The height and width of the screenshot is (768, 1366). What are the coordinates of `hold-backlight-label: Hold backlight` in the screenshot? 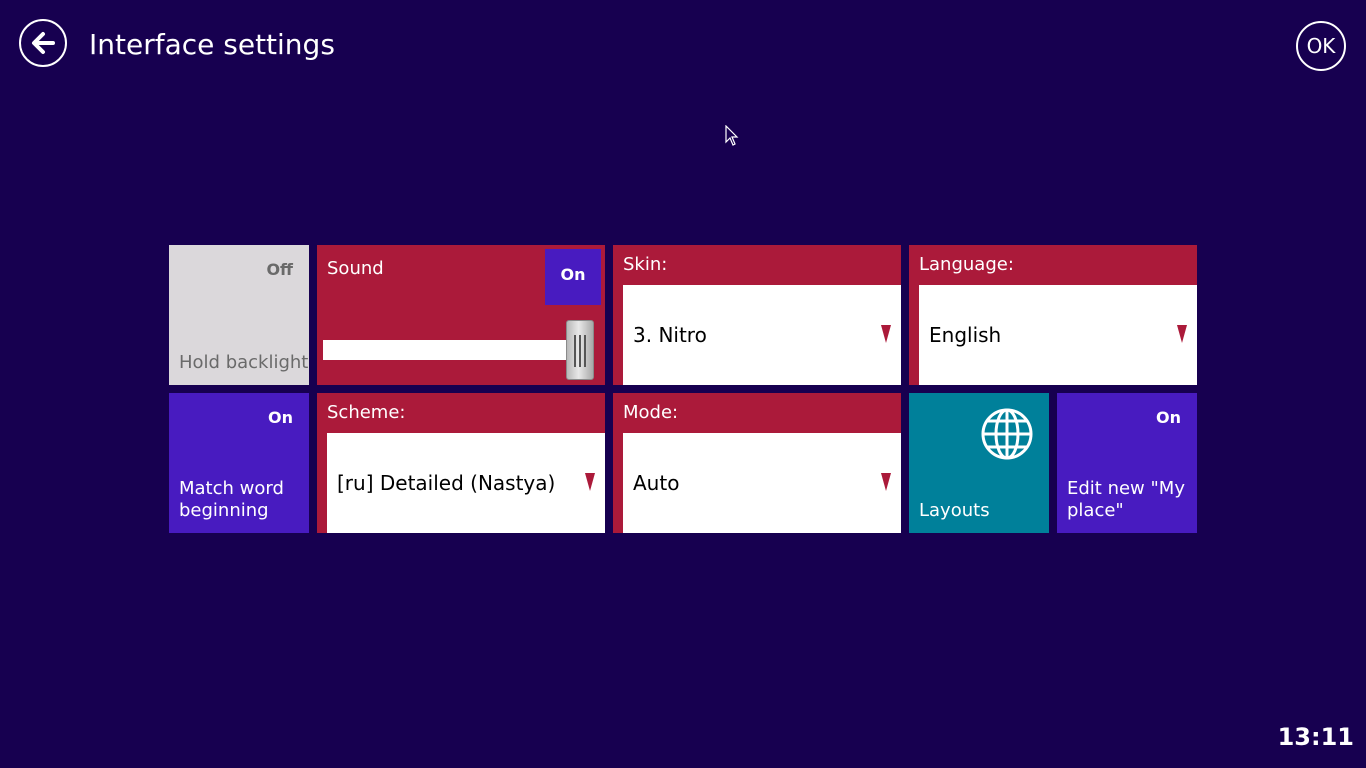 It's located at (244, 362).